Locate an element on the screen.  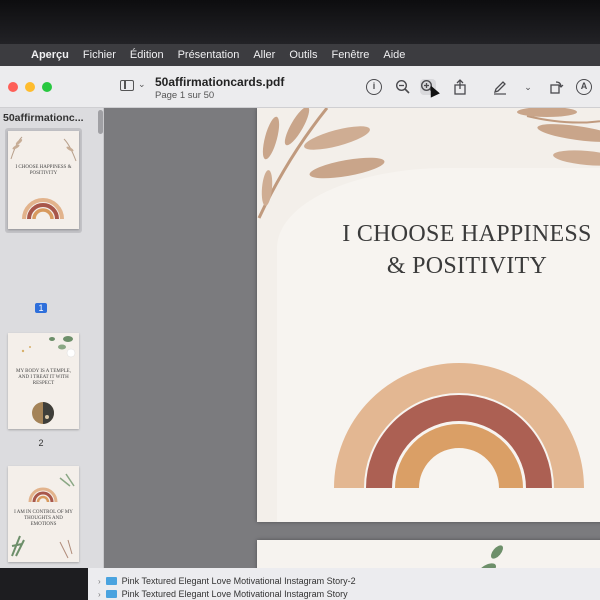
menu-fichier: Fichier is located at coordinates (99, 55).